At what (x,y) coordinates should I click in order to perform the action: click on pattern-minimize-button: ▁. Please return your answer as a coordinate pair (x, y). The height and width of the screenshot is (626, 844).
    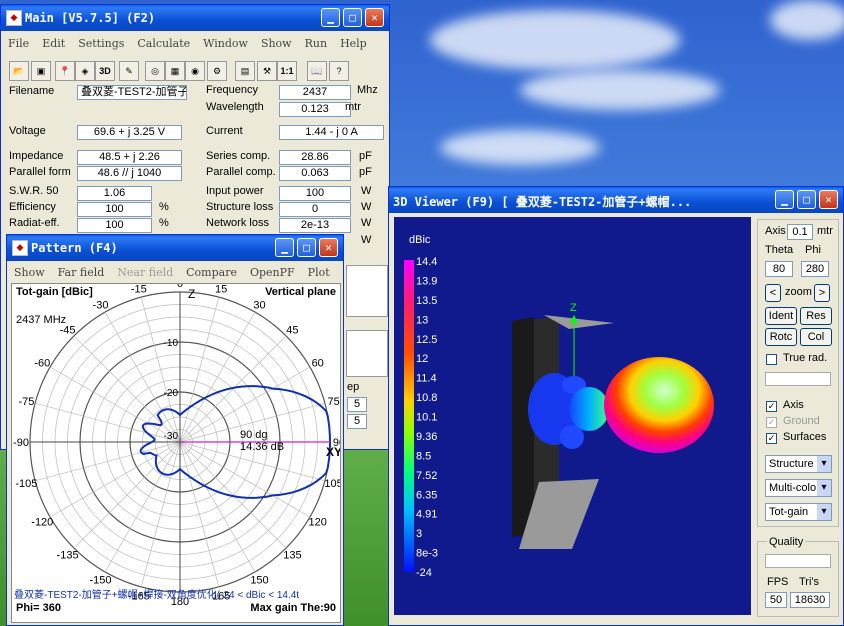
    Looking at the image, I should click on (284, 247).